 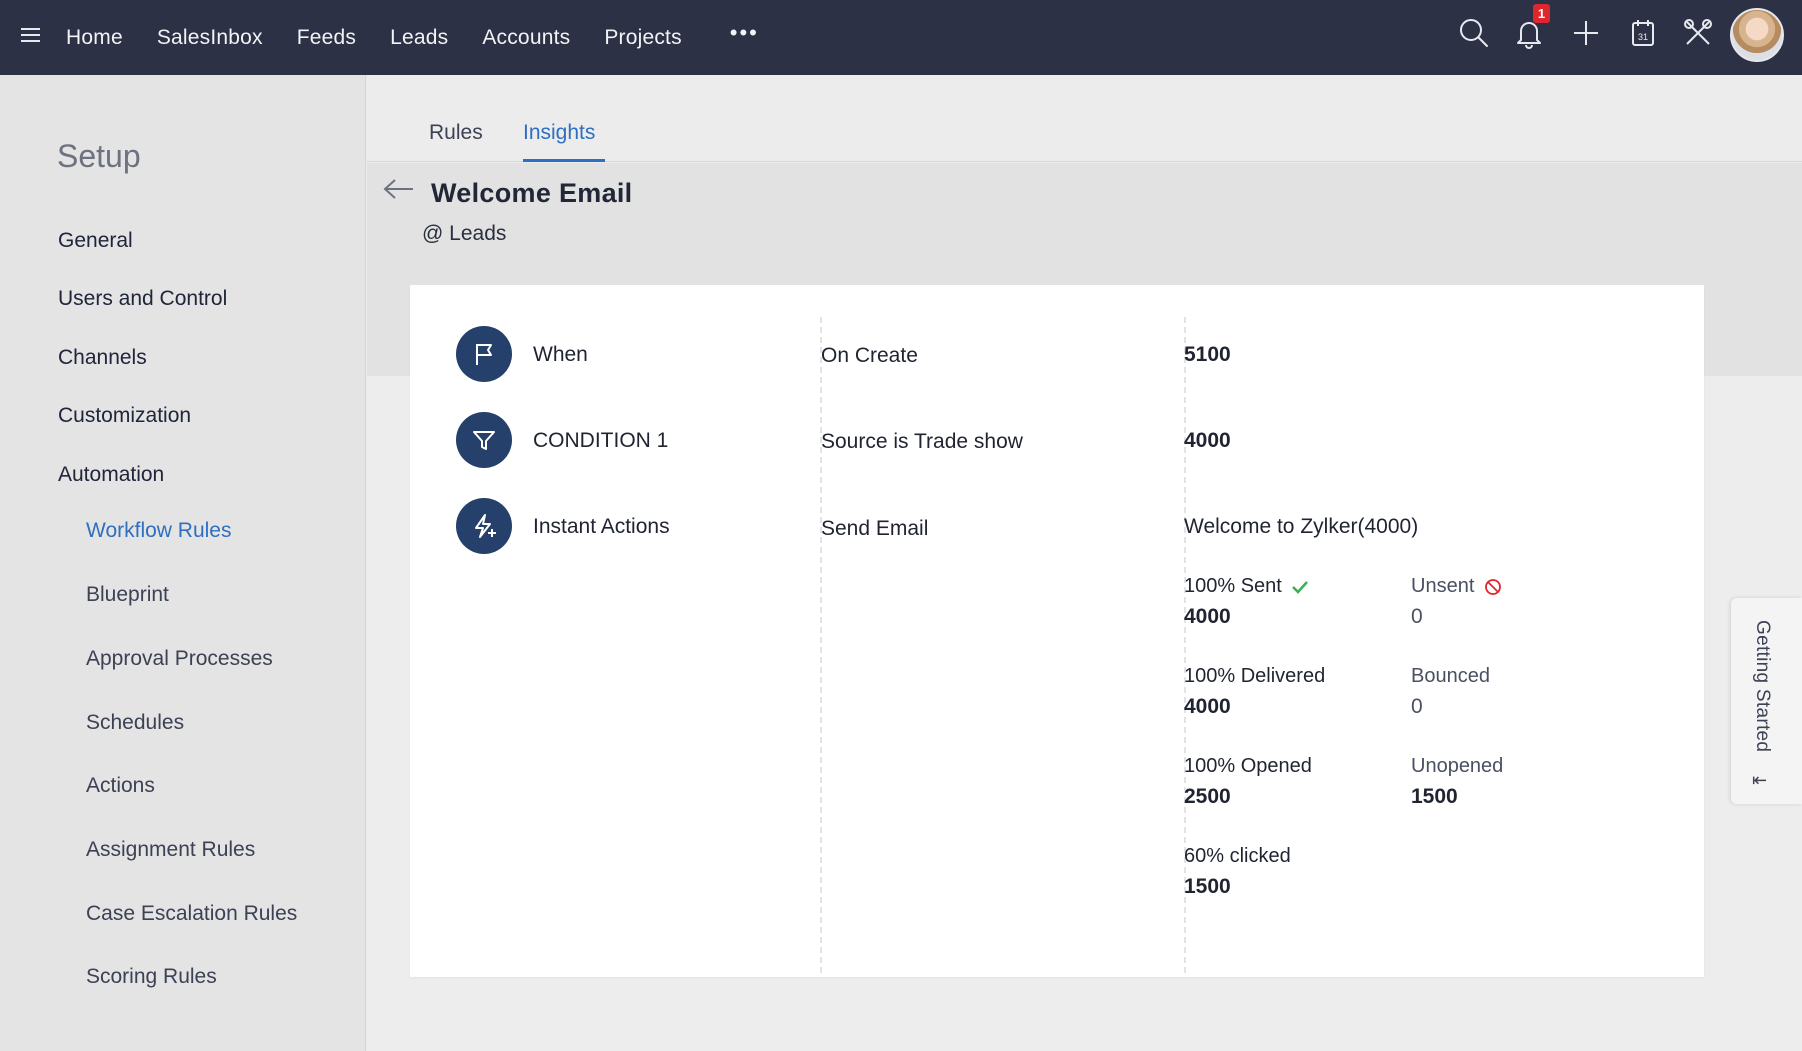 What do you see at coordinates (821, 645) in the screenshot?
I see `column-divider` at bounding box center [821, 645].